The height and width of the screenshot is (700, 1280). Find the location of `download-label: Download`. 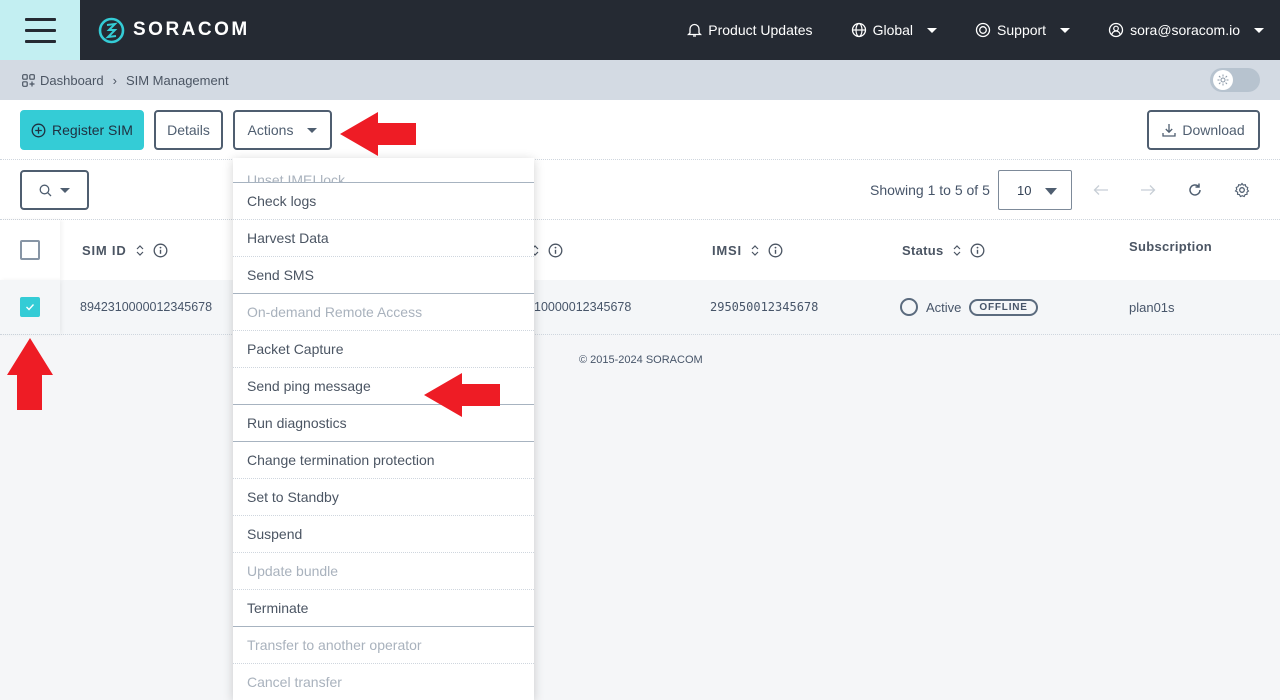

download-label: Download is located at coordinates (1213, 130).